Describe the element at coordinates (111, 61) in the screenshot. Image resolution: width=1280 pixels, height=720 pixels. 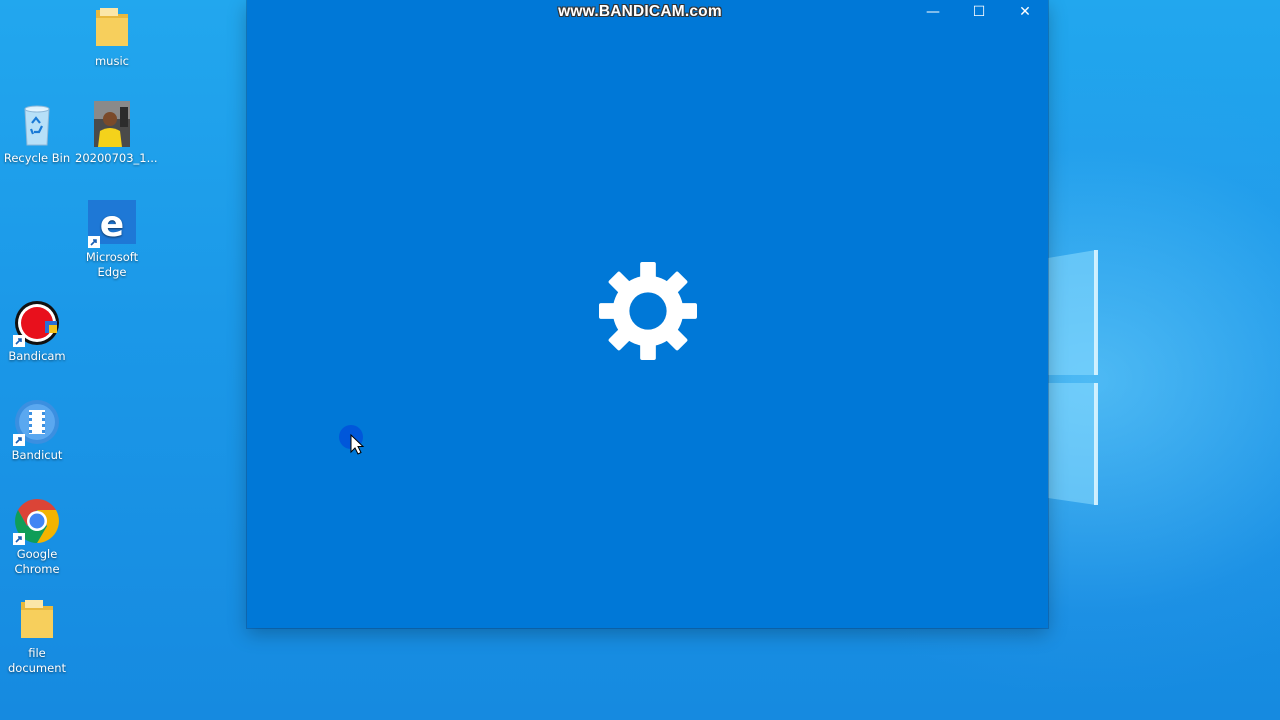
I see `desktop-icon-label: music` at that location.